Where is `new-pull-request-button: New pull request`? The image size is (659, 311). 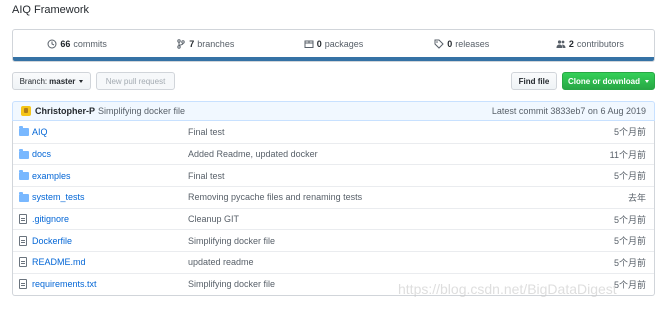
new-pull-request-button: New pull request is located at coordinates (135, 81).